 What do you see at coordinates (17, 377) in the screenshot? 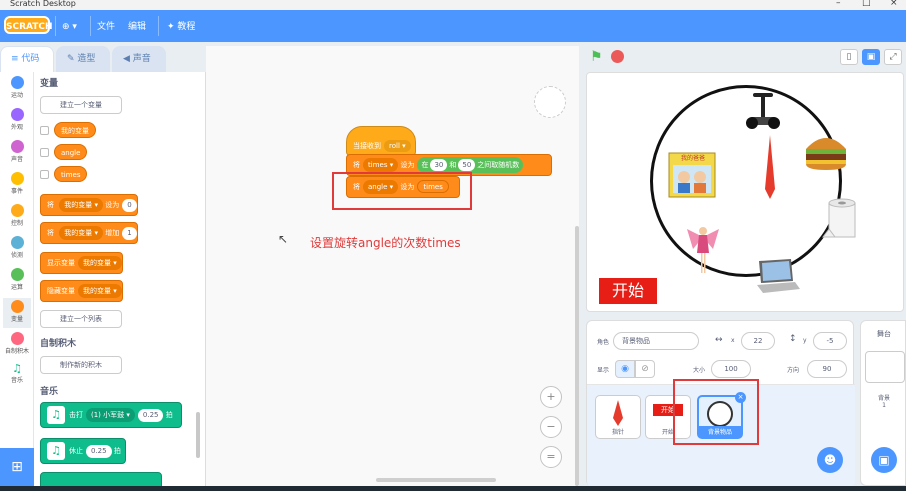
I see `category-music: ♫ 音乐` at bounding box center [17, 377].